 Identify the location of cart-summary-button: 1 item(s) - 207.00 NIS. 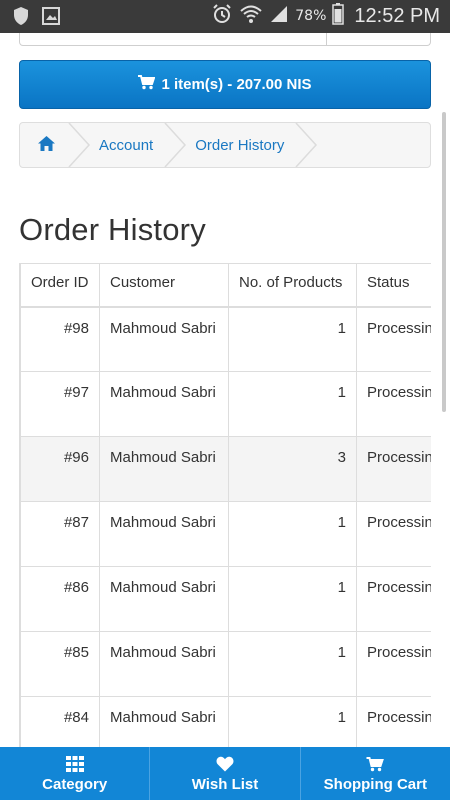
(225, 84).